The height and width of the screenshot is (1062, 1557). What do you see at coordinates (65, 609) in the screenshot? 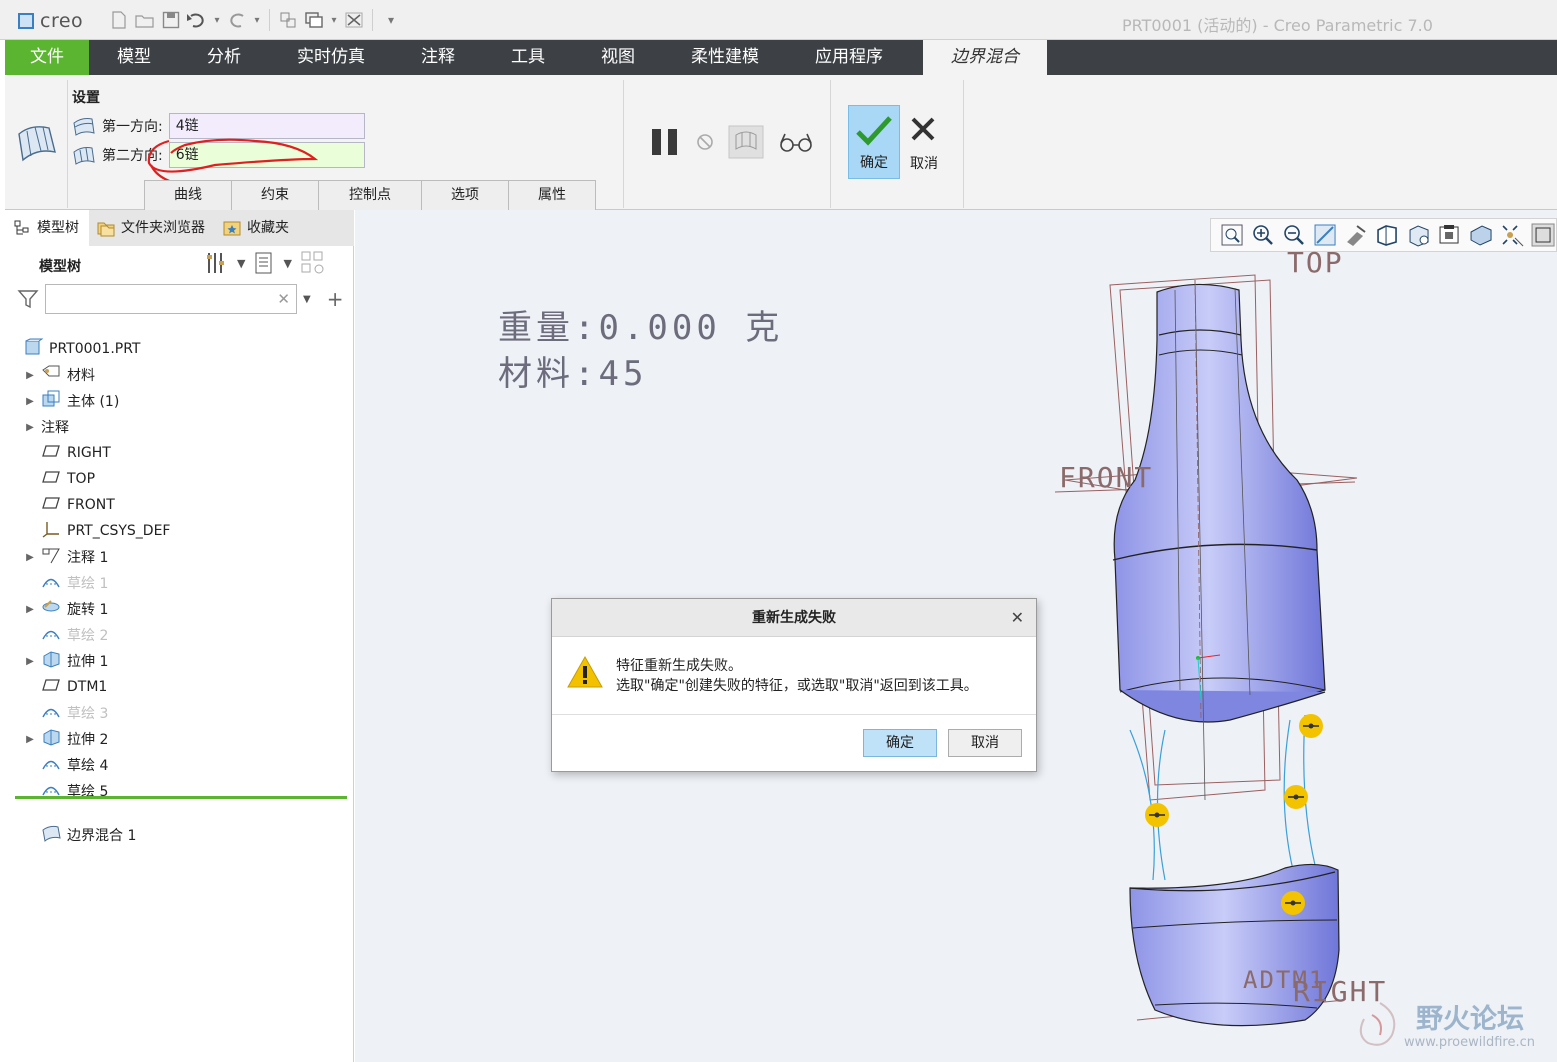
I see `tree-node: ▶ 旋转 1` at bounding box center [65, 609].